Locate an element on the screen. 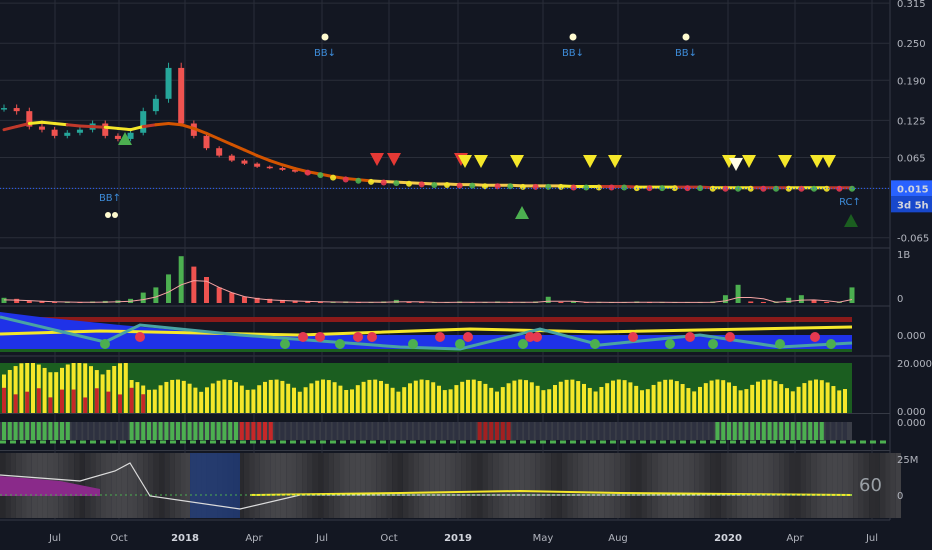 The image size is (932, 550). oscillator-buy-dot is located at coordinates (780, 344).